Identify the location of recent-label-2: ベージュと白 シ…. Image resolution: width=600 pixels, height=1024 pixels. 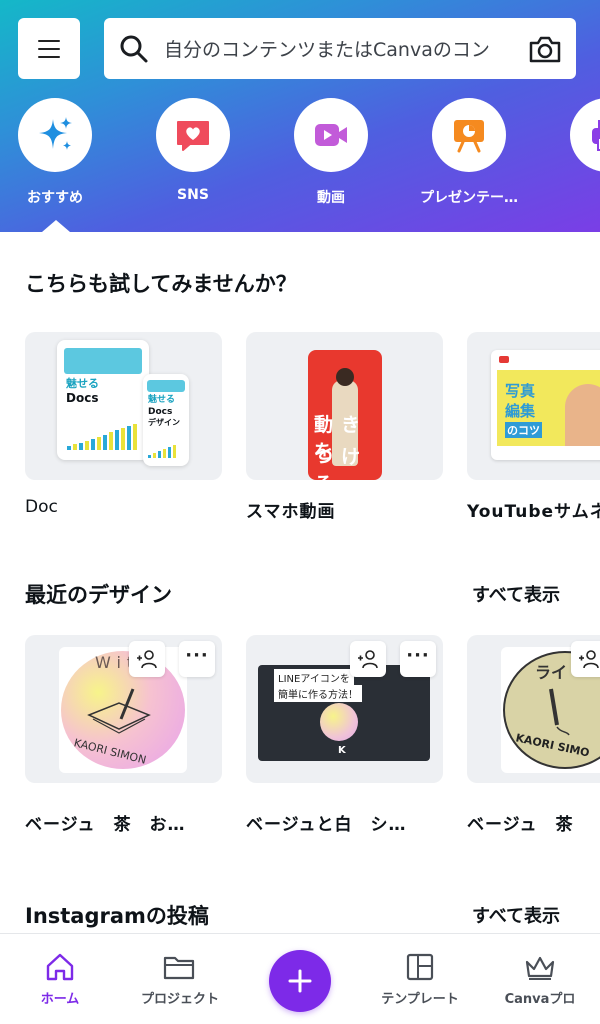
(326, 825).